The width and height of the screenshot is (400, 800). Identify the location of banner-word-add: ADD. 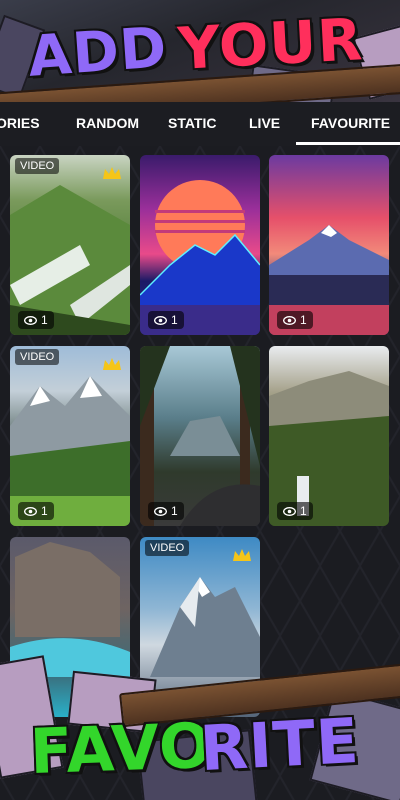
(97, 52).